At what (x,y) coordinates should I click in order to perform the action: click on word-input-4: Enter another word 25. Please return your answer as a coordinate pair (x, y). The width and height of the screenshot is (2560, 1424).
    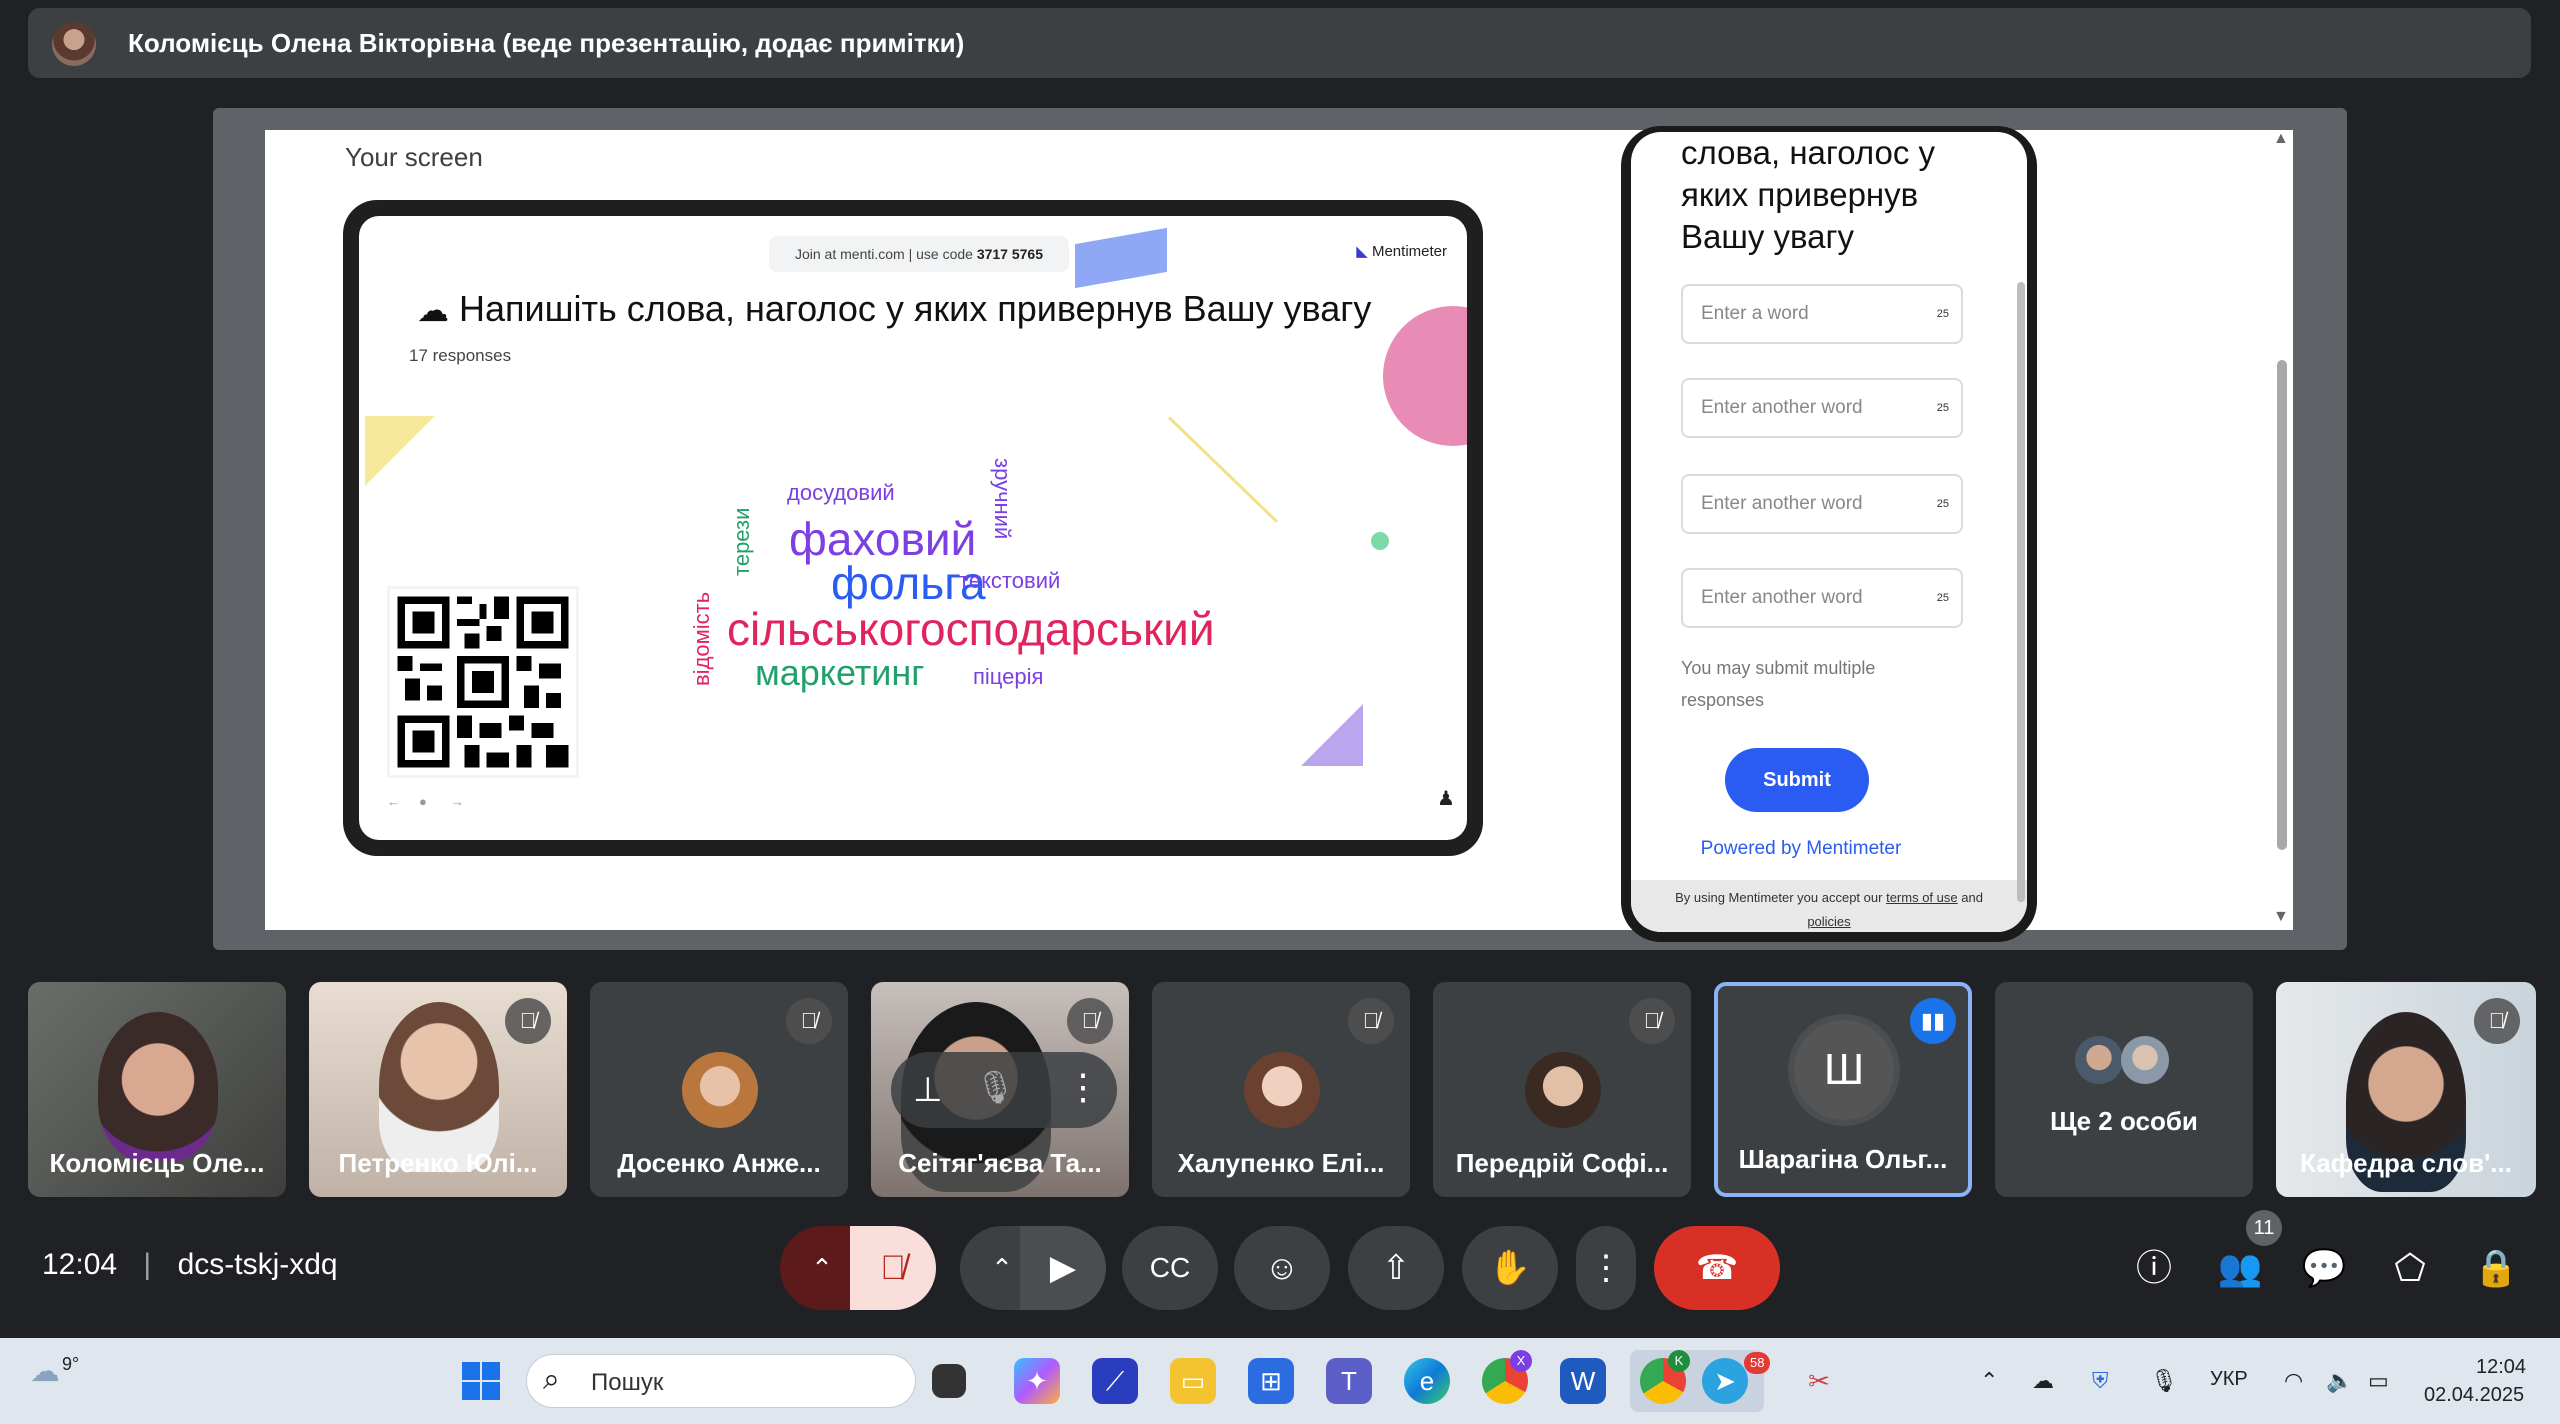
    Looking at the image, I should click on (1822, 598).